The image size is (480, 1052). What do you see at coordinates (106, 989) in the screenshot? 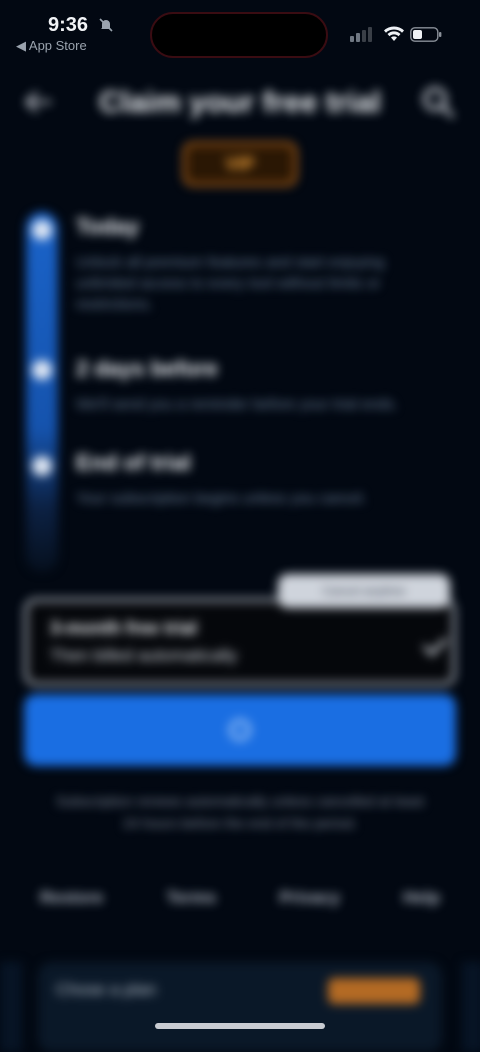
I see `plan-label: Chose a plan` at bounding box center [106, 989].